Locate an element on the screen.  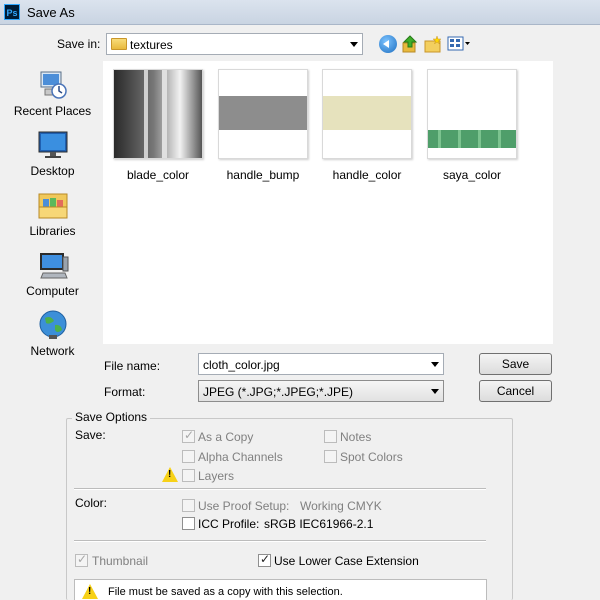
place-label: Network is located at coordinates (52, 351).